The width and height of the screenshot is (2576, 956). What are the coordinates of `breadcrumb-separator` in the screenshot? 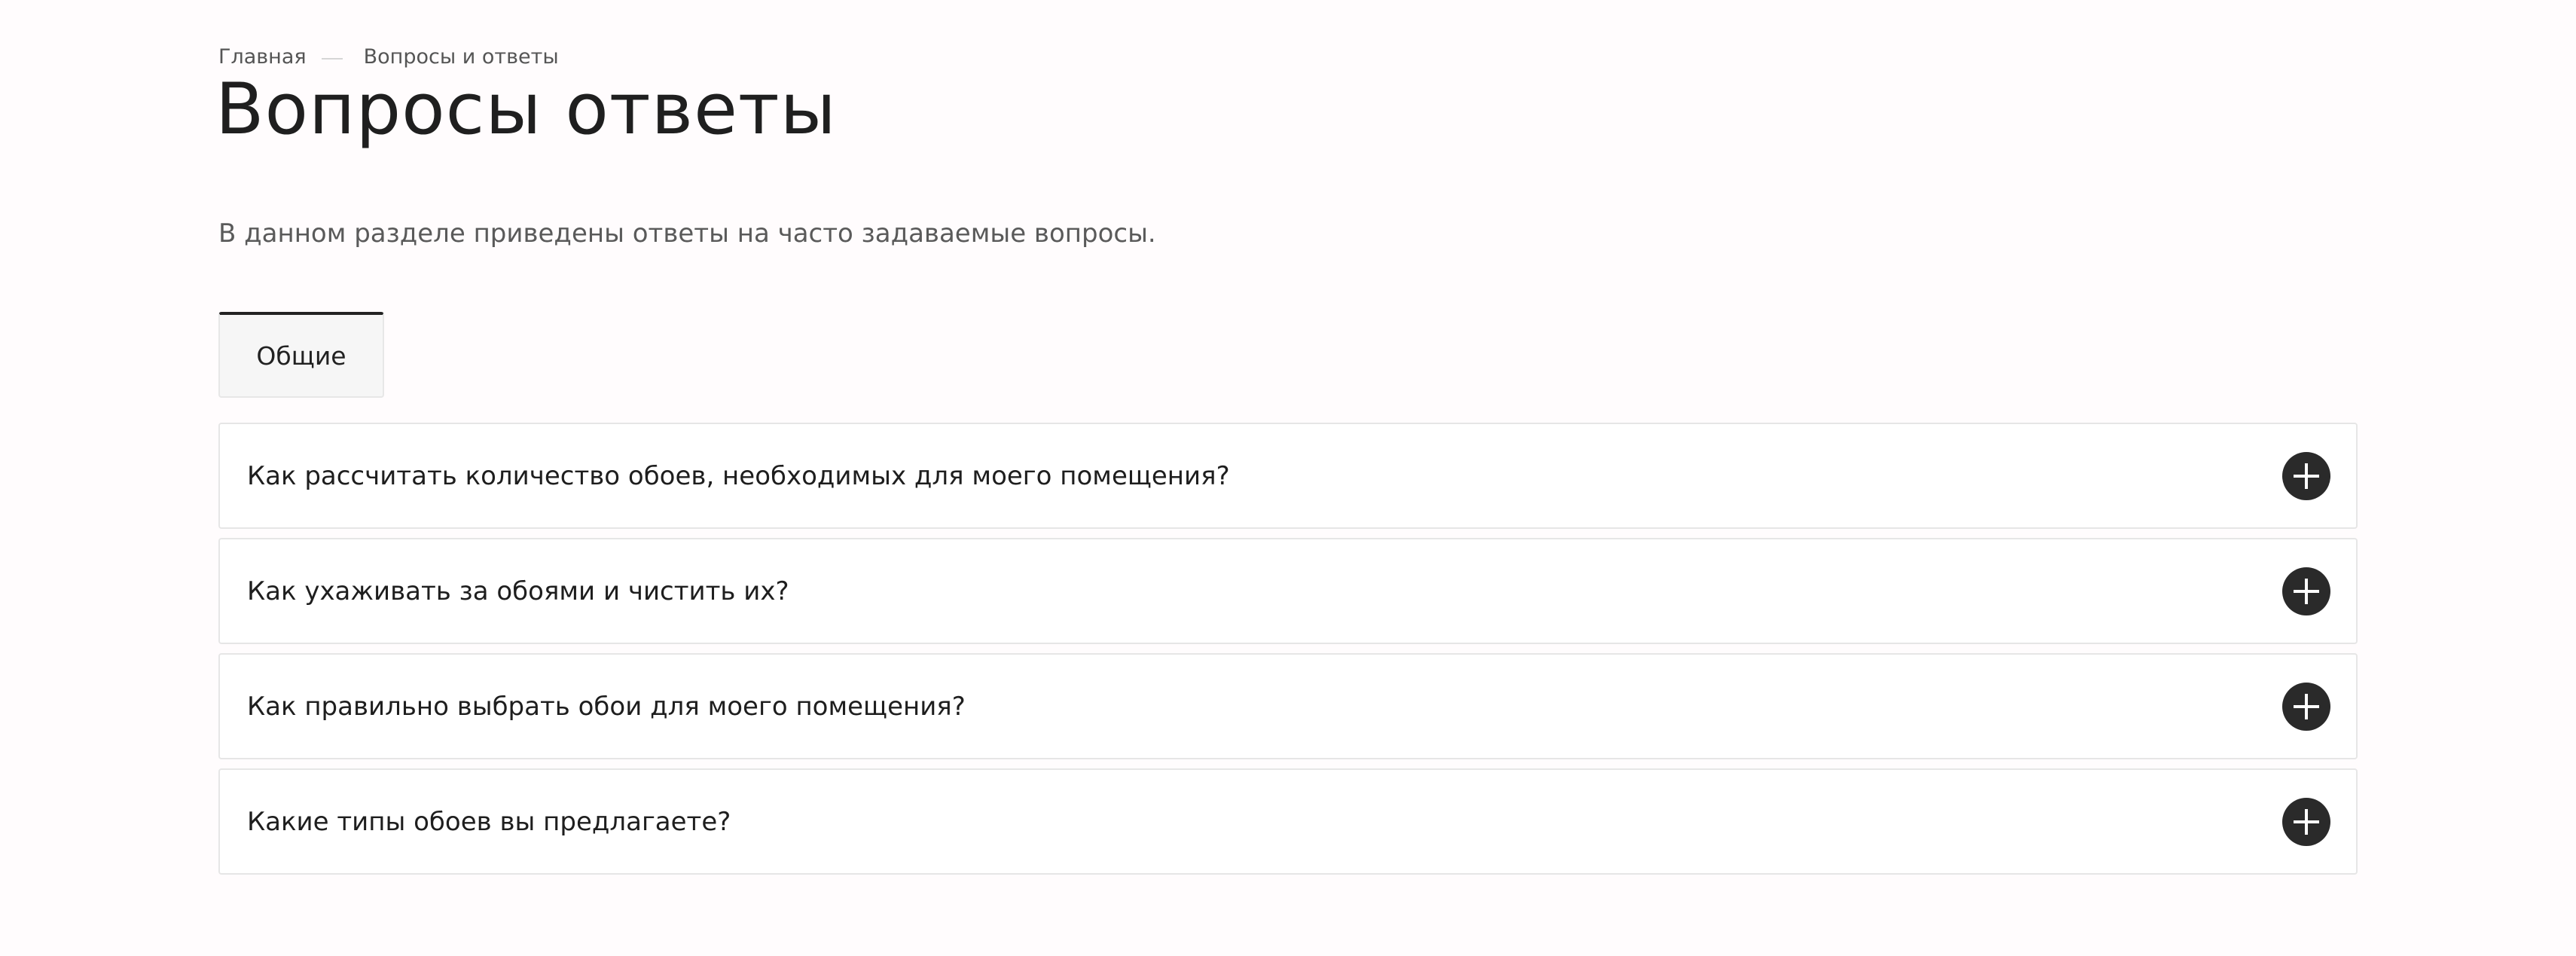 It's located at (332, 58).